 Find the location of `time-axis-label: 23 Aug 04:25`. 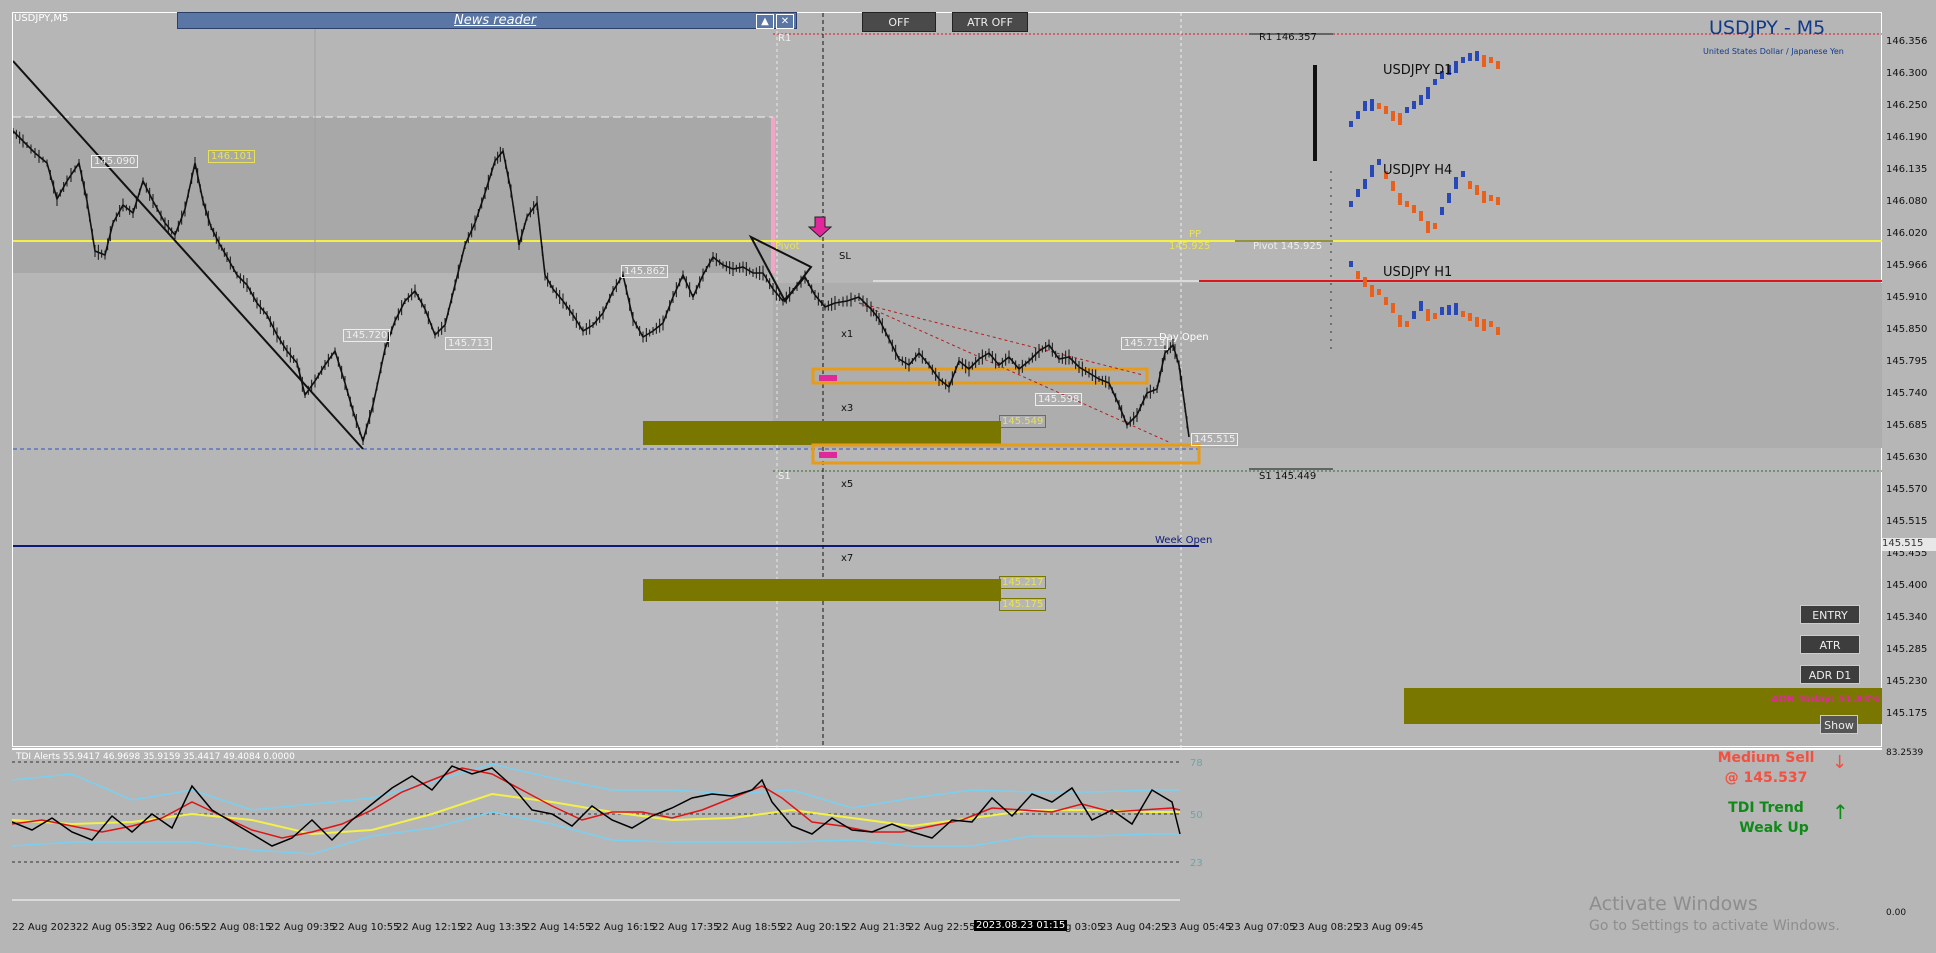

time-axis-label: 23 Aug 04:25 is located at coordinates (1134, 927).